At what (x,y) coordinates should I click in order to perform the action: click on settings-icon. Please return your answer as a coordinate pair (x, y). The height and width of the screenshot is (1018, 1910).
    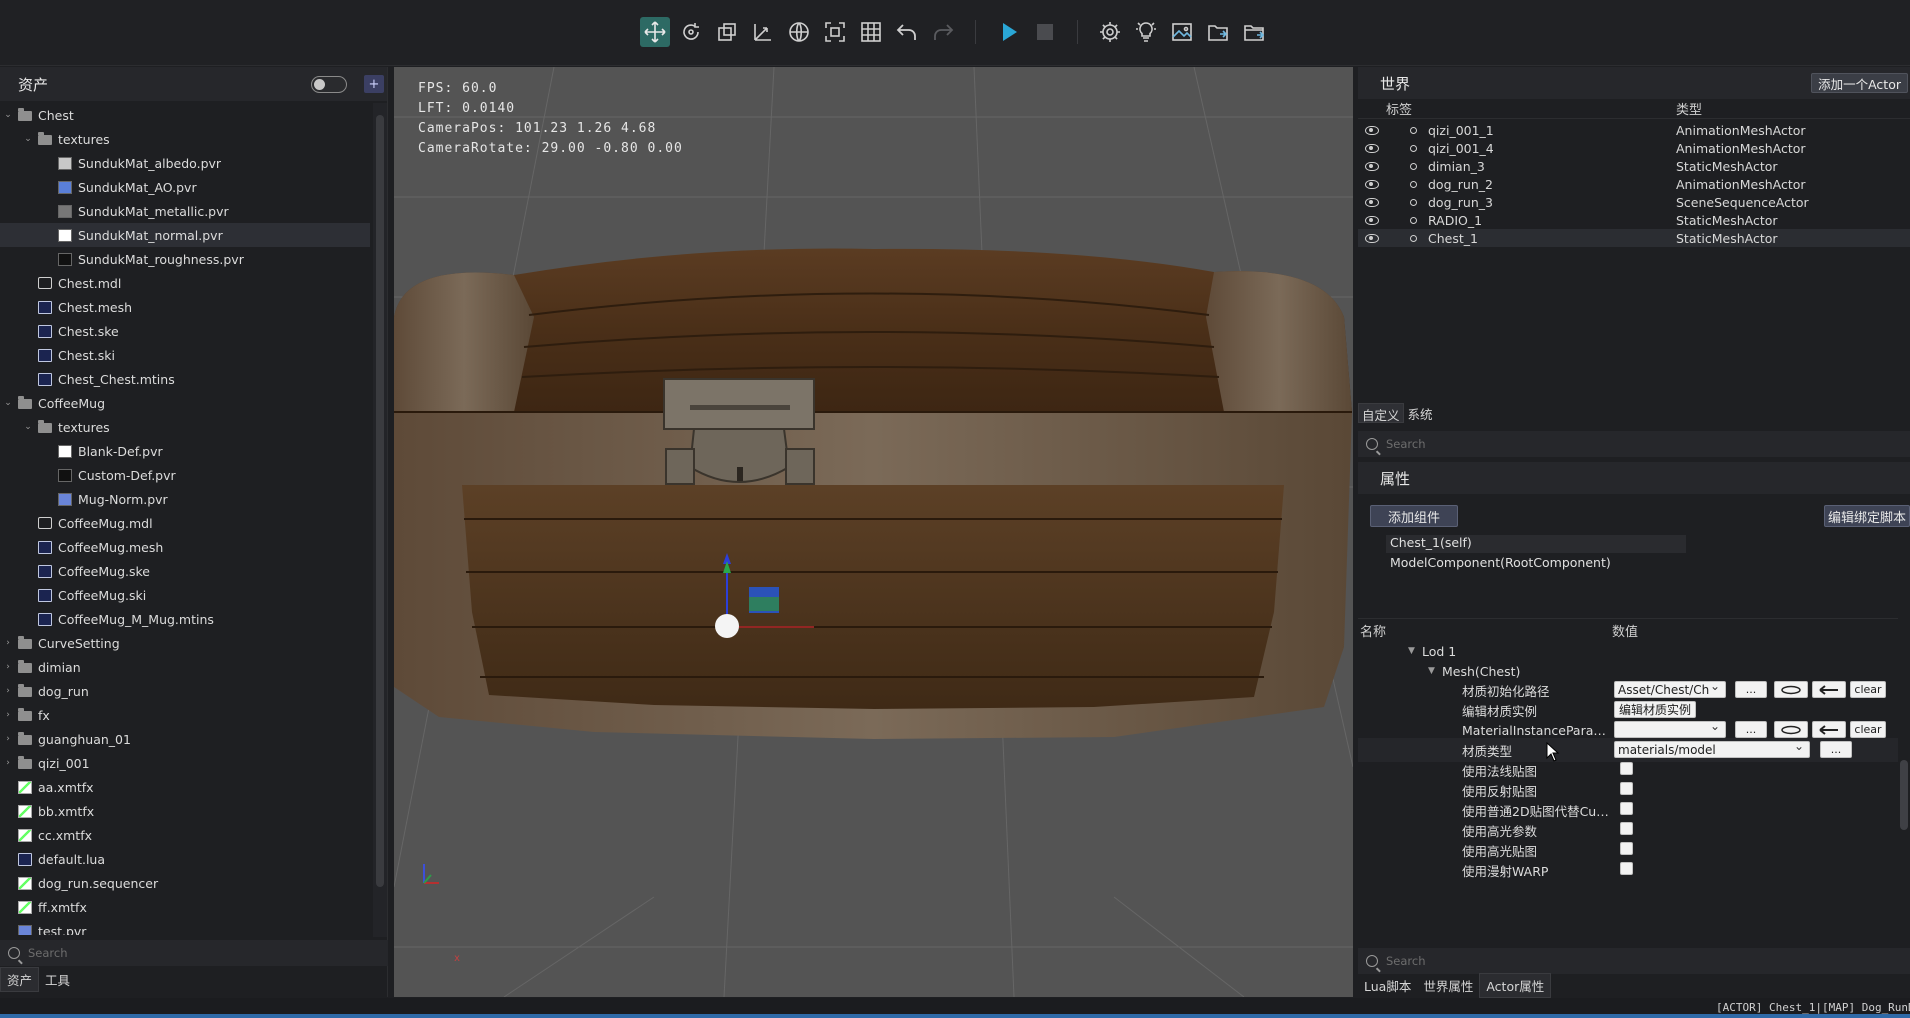
    Looking at the image, I should click on (1110, 32).